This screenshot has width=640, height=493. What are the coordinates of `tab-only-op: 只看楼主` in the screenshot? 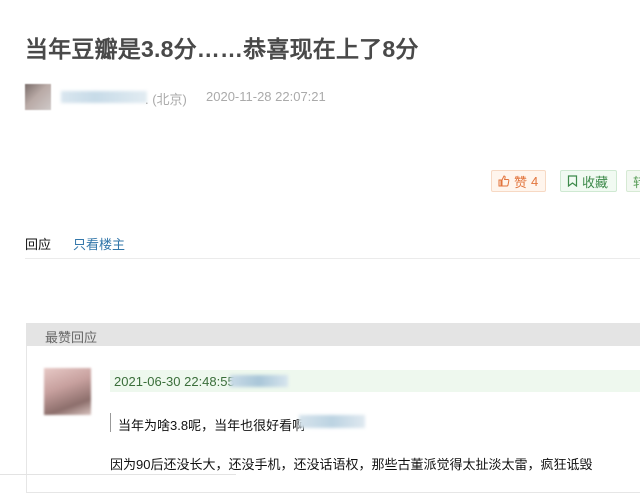 It's located at (99, 243).